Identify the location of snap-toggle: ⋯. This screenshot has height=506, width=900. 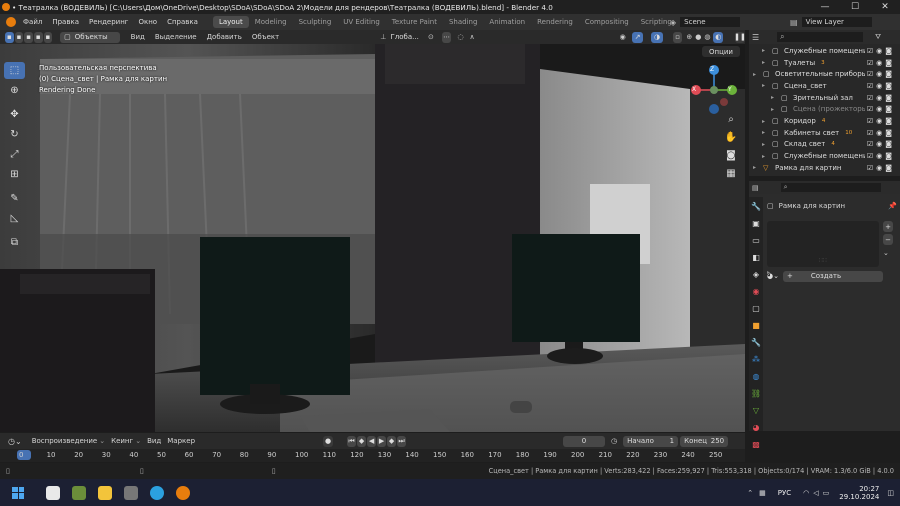
(446, 37).